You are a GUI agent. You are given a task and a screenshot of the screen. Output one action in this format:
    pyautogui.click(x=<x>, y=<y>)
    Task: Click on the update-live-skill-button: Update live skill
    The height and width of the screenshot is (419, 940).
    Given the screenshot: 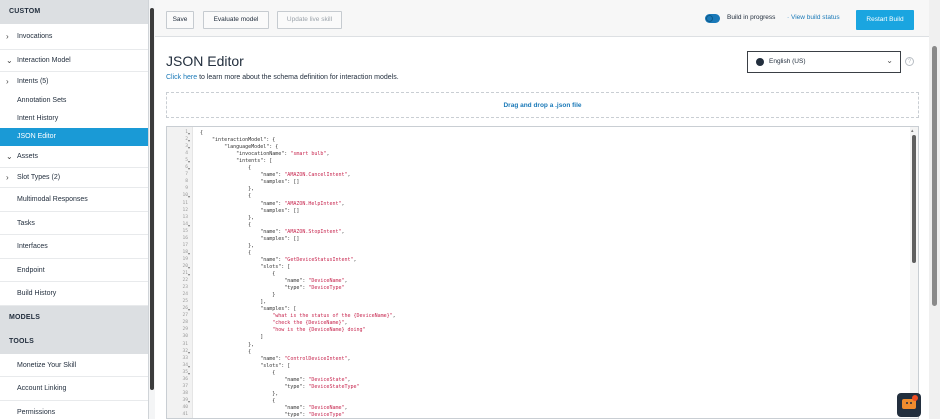 What is the action you would take?
    pyautogui.click(x=309, y=20)
    